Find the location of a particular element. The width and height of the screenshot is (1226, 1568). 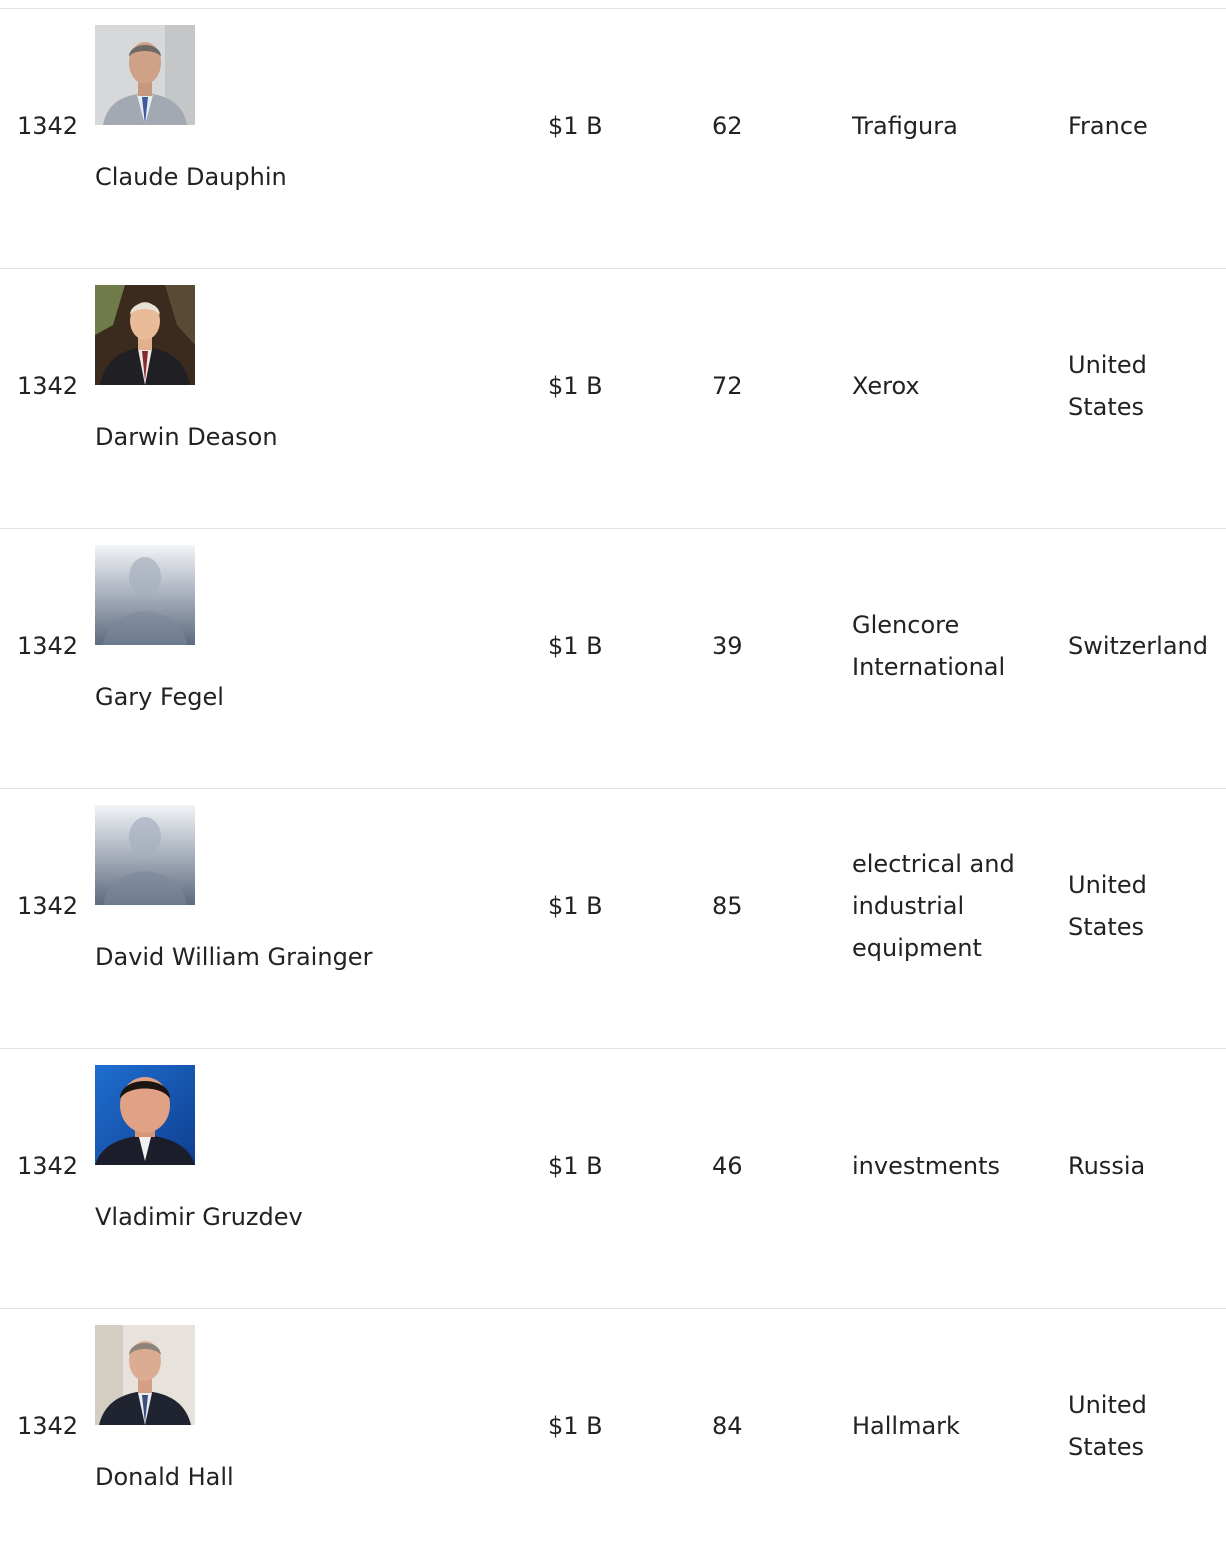

country: Switzerland is located at coordinates (1138, 646).